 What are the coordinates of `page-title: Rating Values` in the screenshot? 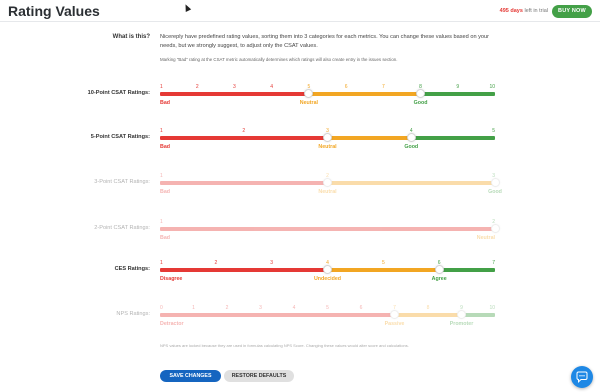 It's located at (54, 11).